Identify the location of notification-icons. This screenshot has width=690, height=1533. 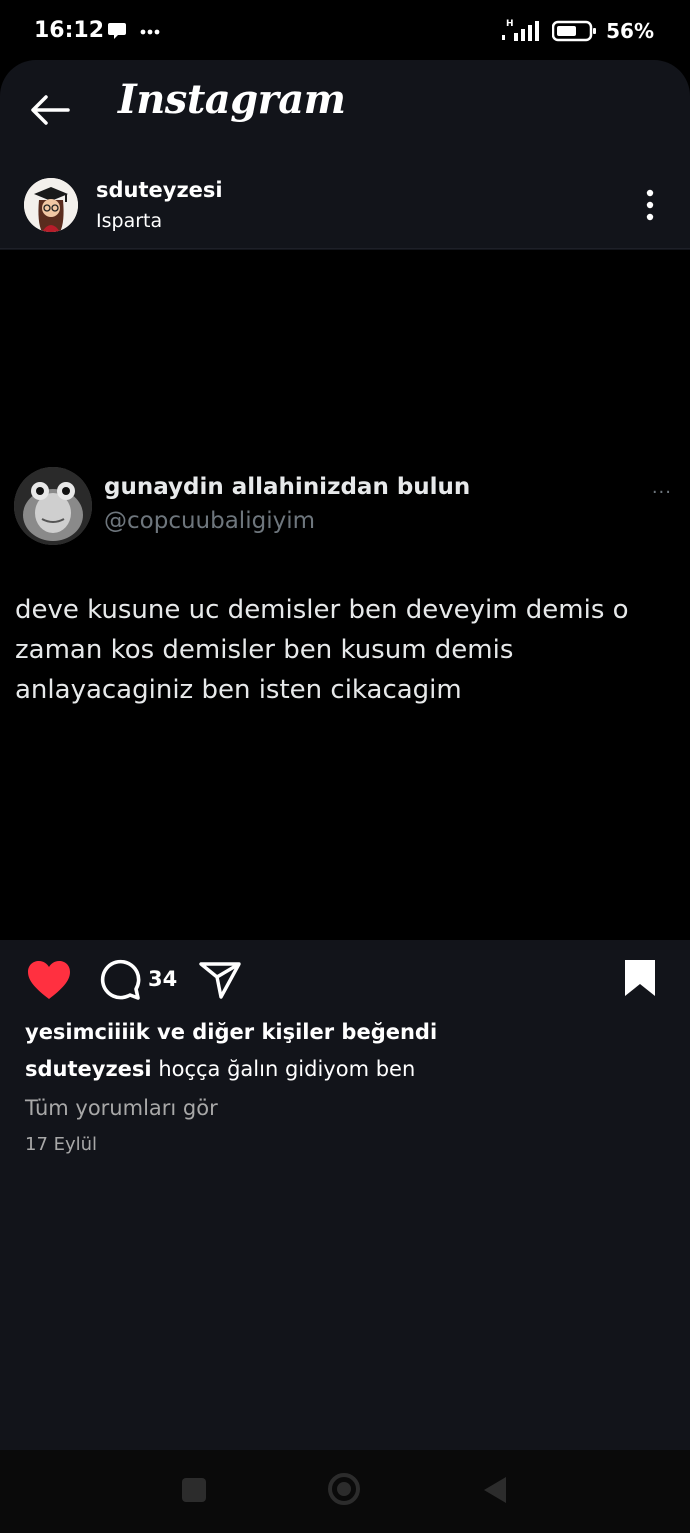
(135, 33).